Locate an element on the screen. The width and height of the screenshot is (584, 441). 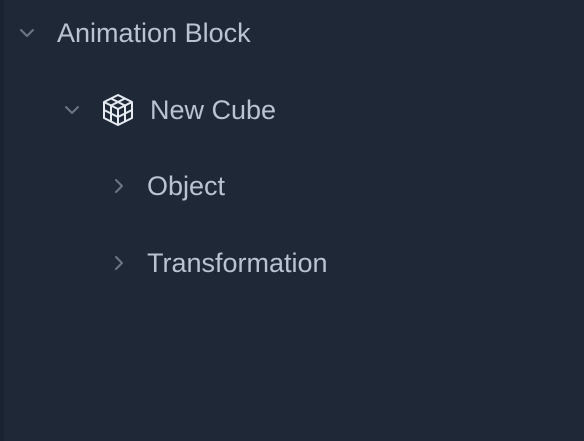
tree-row-label: Transformation is located at coordinates (237, 262).